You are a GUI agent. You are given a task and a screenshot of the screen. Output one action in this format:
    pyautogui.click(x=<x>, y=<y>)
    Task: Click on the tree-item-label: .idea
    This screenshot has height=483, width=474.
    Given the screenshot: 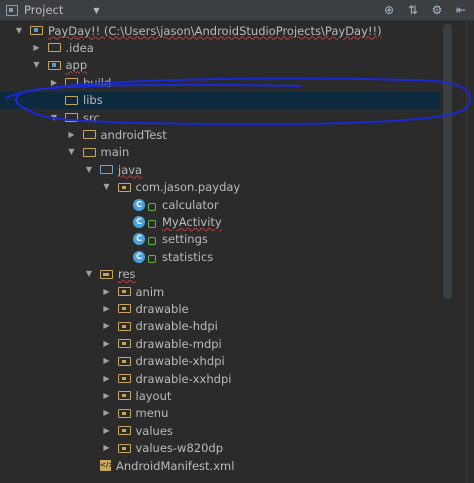 What is the action you would take?
    pyautogui.click(x=79, y=47)
    